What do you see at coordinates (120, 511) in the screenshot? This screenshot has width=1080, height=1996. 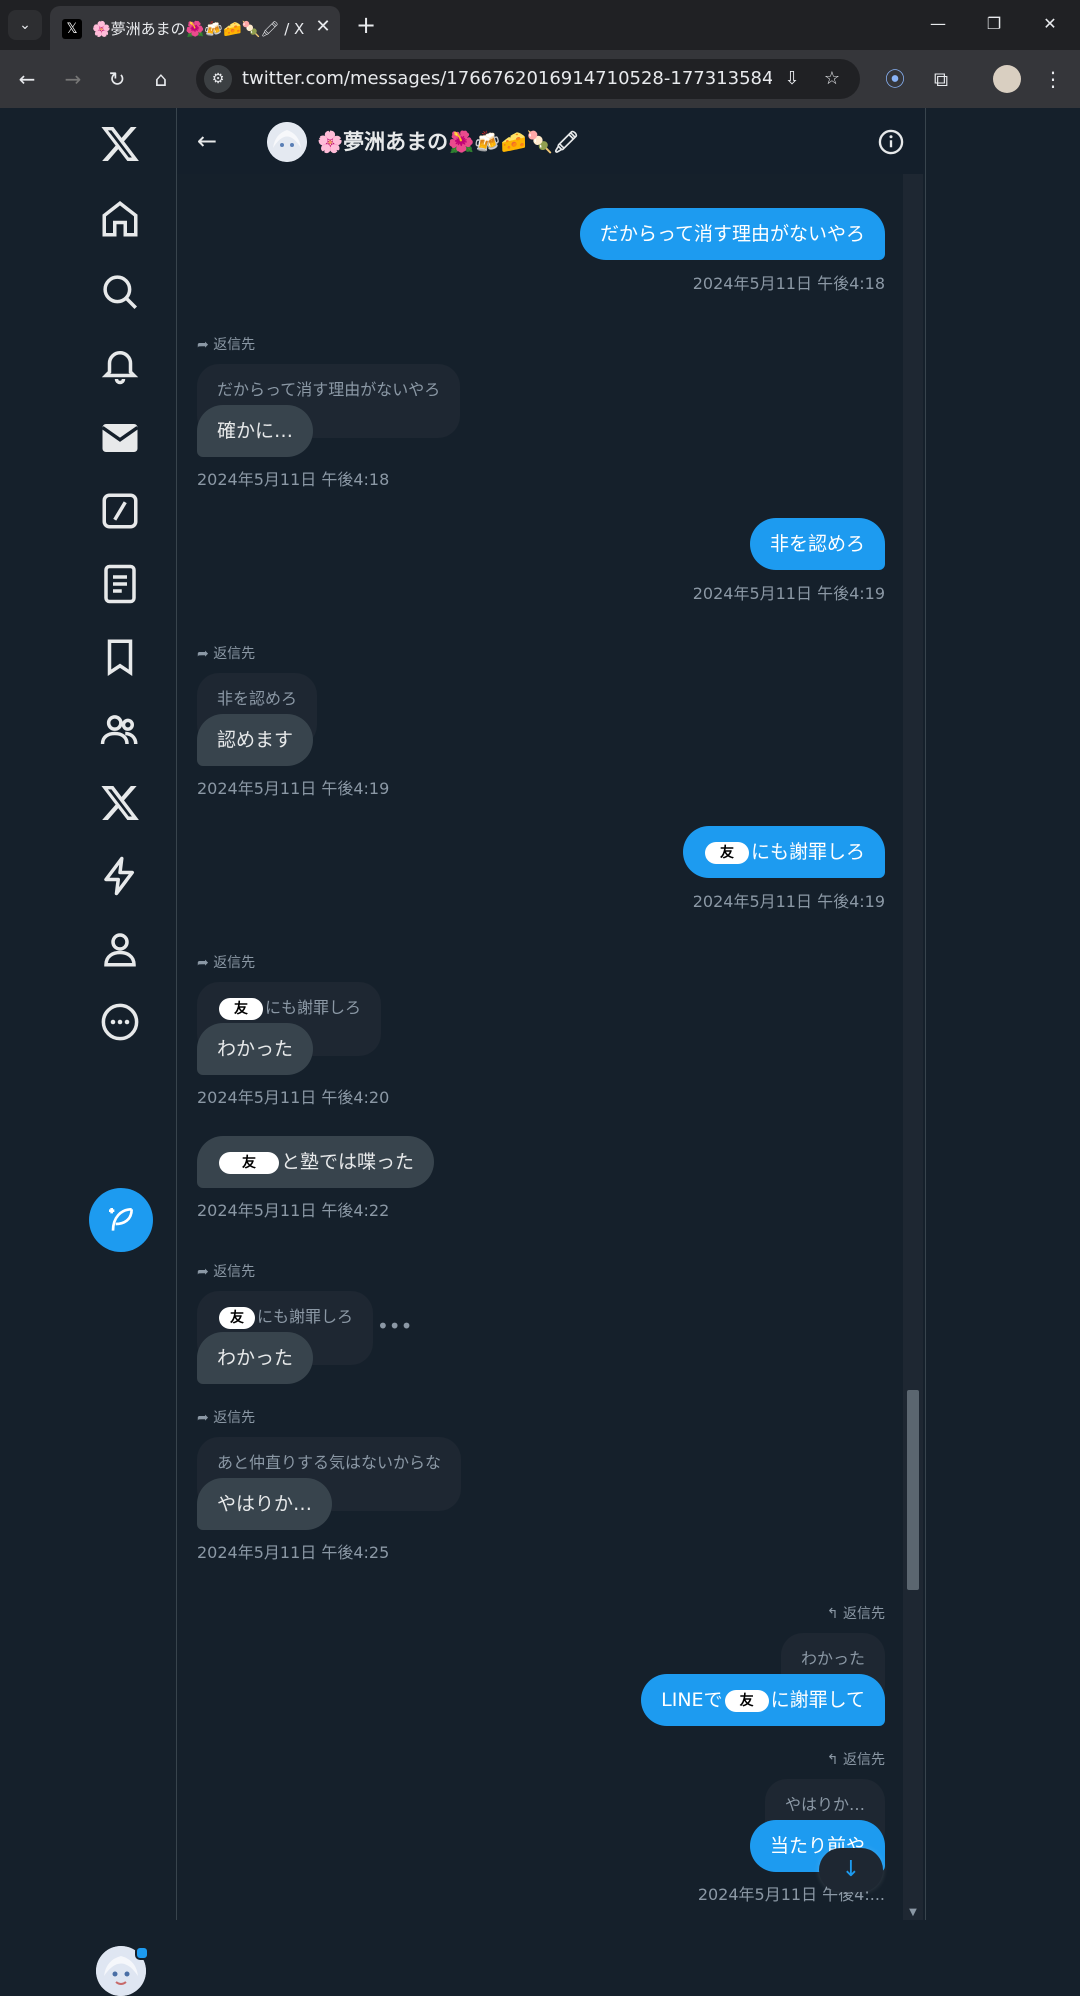 I see `grok-icon` at bounding box center [120, 511].